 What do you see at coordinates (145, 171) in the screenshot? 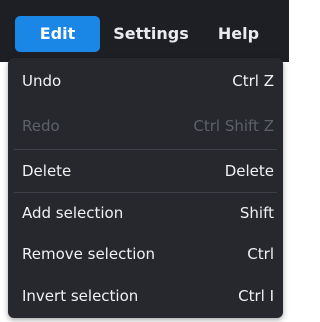
I see `menu-item-delete: Delete Delete` at bounding box center [145, 171].